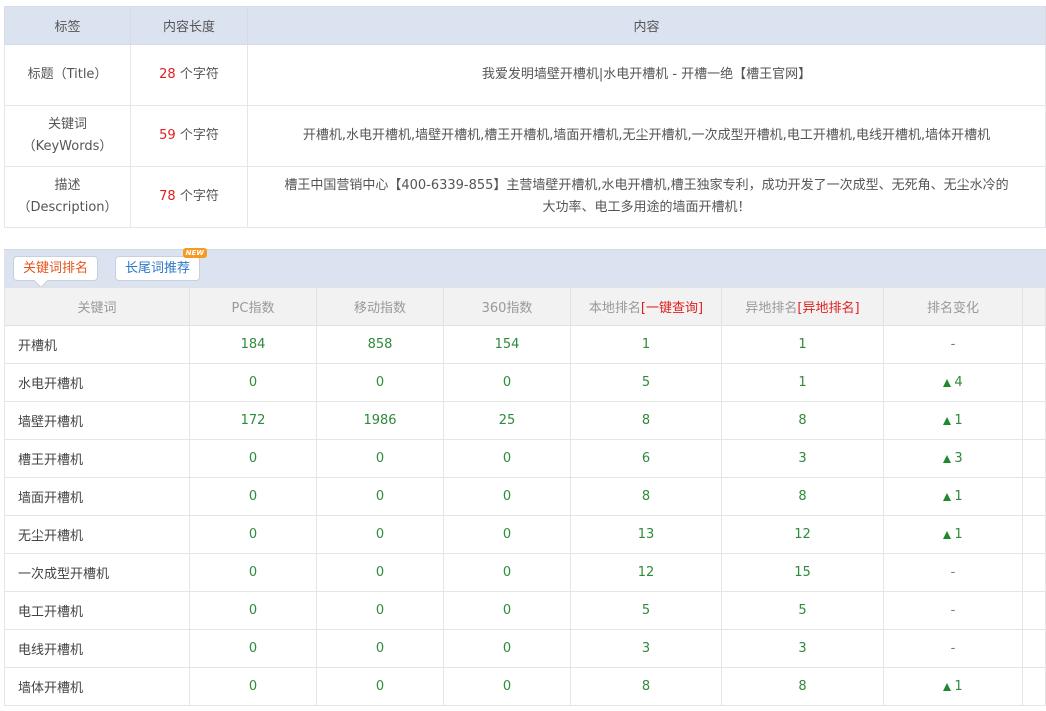 This screenshot has height=711, width=1046. I want to click on keyword-cell: 电工开槽机, so click(97, 610).